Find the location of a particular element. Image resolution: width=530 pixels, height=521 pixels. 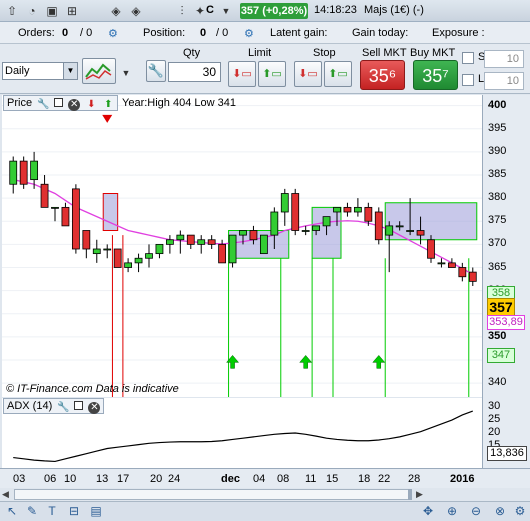

up-arrow-icon: ⇧ is located at coordinates (12, 11).